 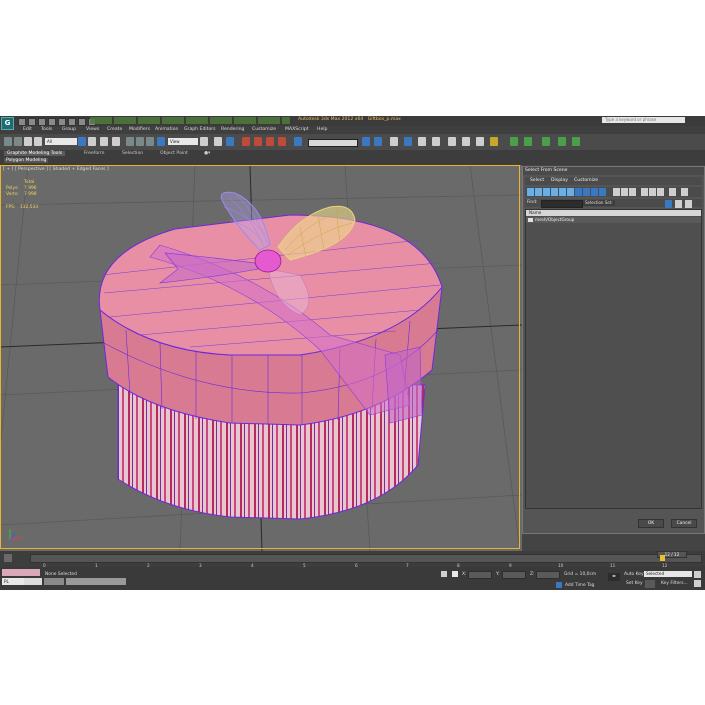 What do you see at coordinates (684, 192) in the screenshot?
I see `display-influences-icon` at bounding box center [684, 192].